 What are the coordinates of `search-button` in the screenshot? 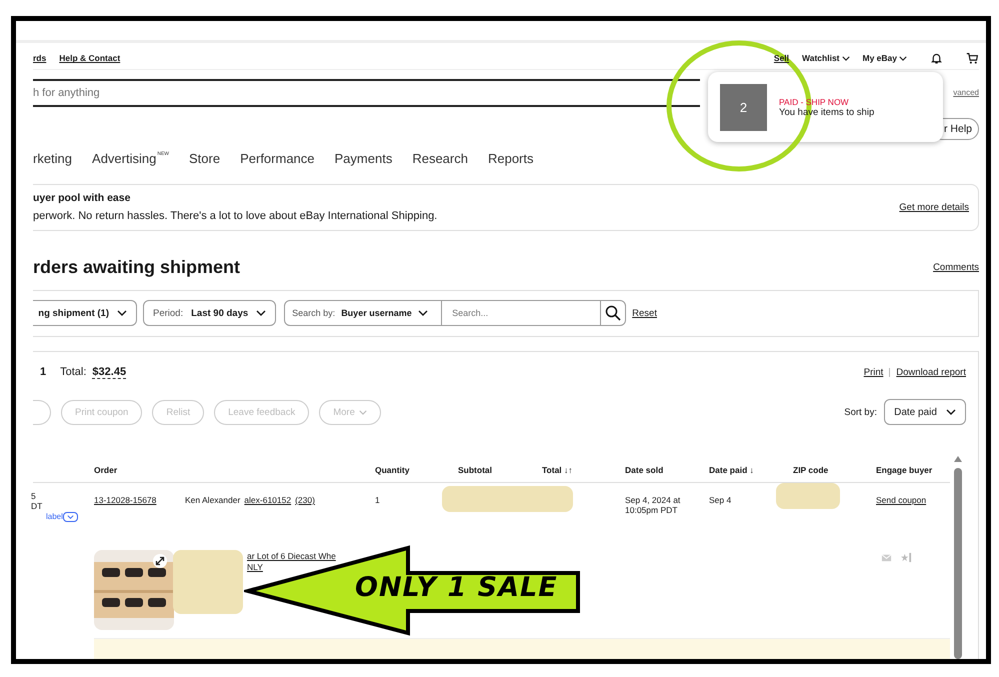 It's located at (613, 313).